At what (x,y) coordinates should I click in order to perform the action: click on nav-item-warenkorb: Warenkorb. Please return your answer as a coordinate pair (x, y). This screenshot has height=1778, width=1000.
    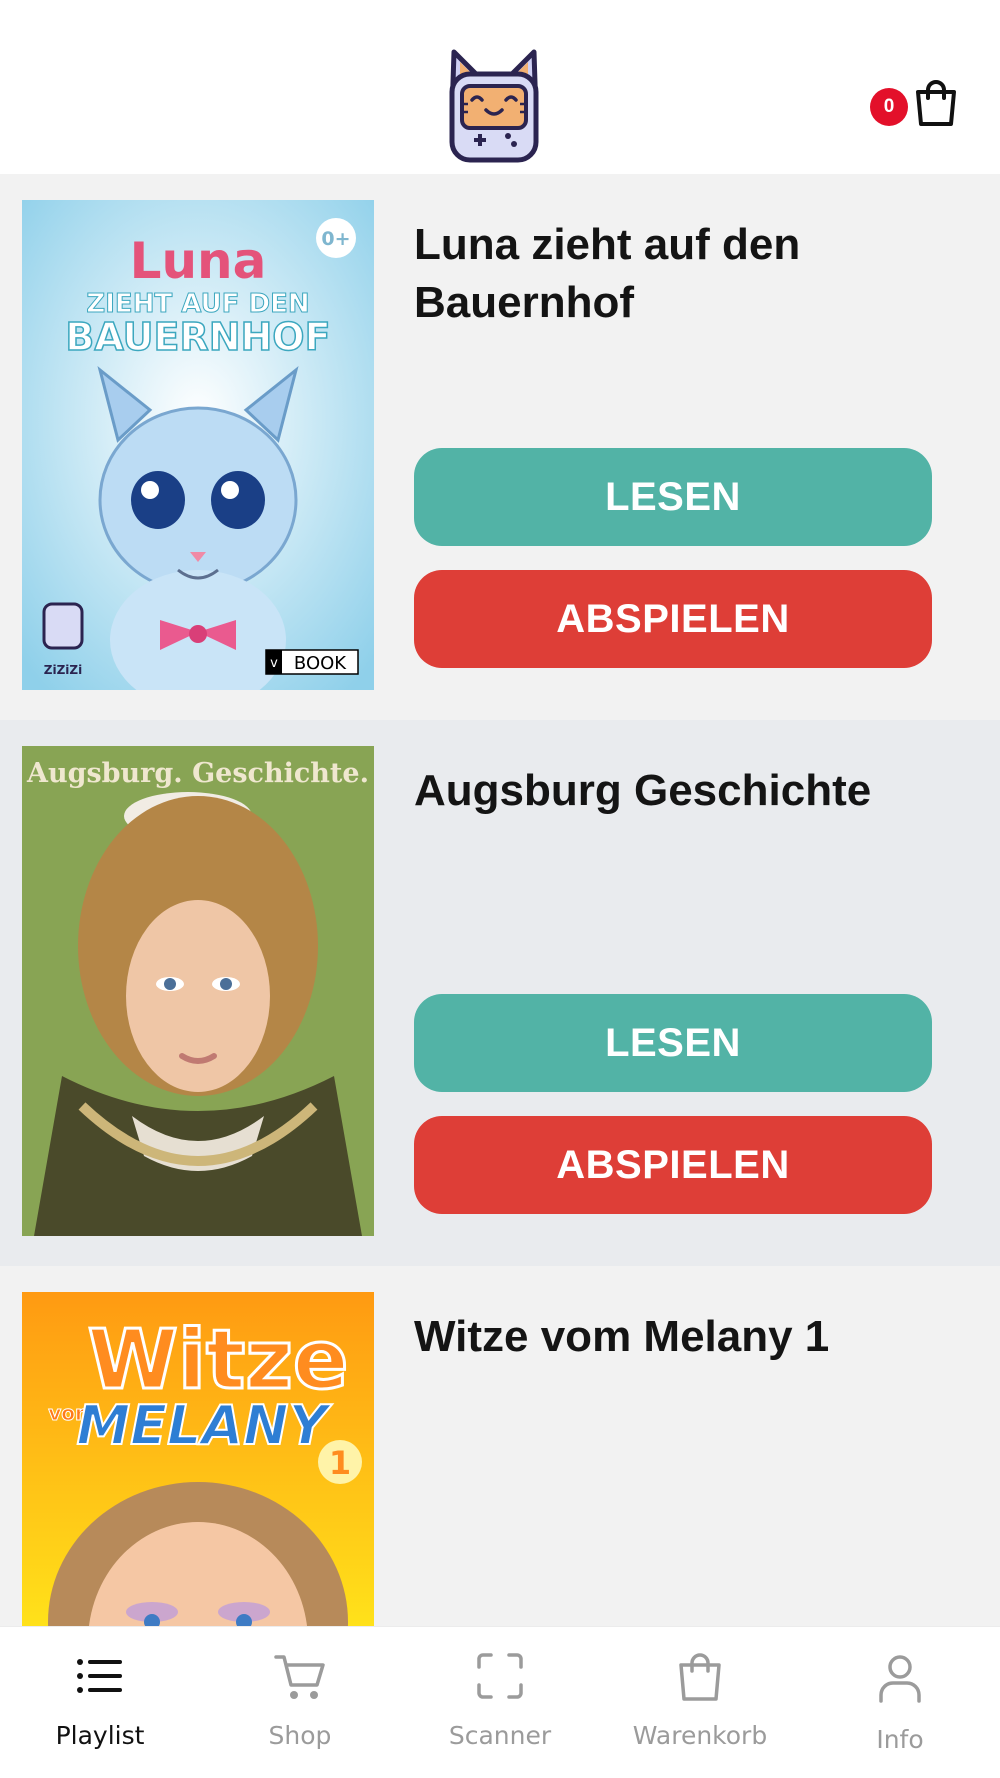
    Looking at the image, I should click on (700, 1702).